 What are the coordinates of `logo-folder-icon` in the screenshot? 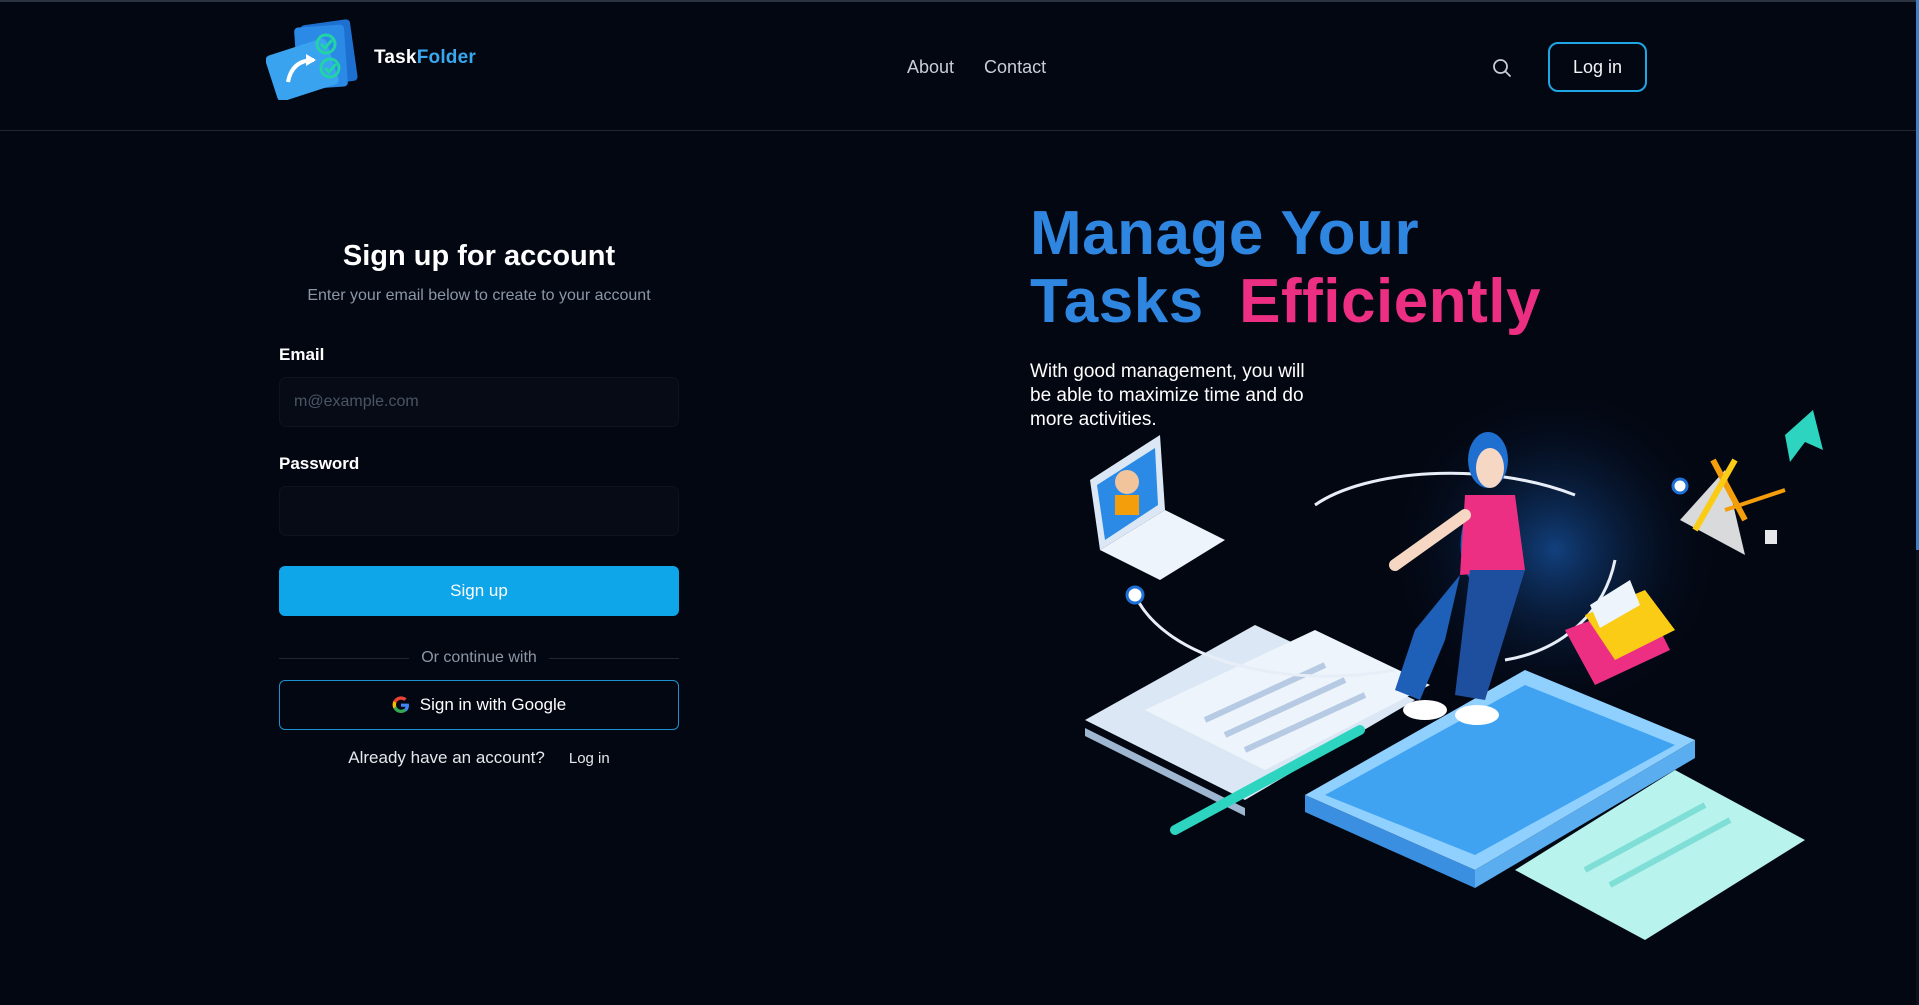 It's located at (312, 59).